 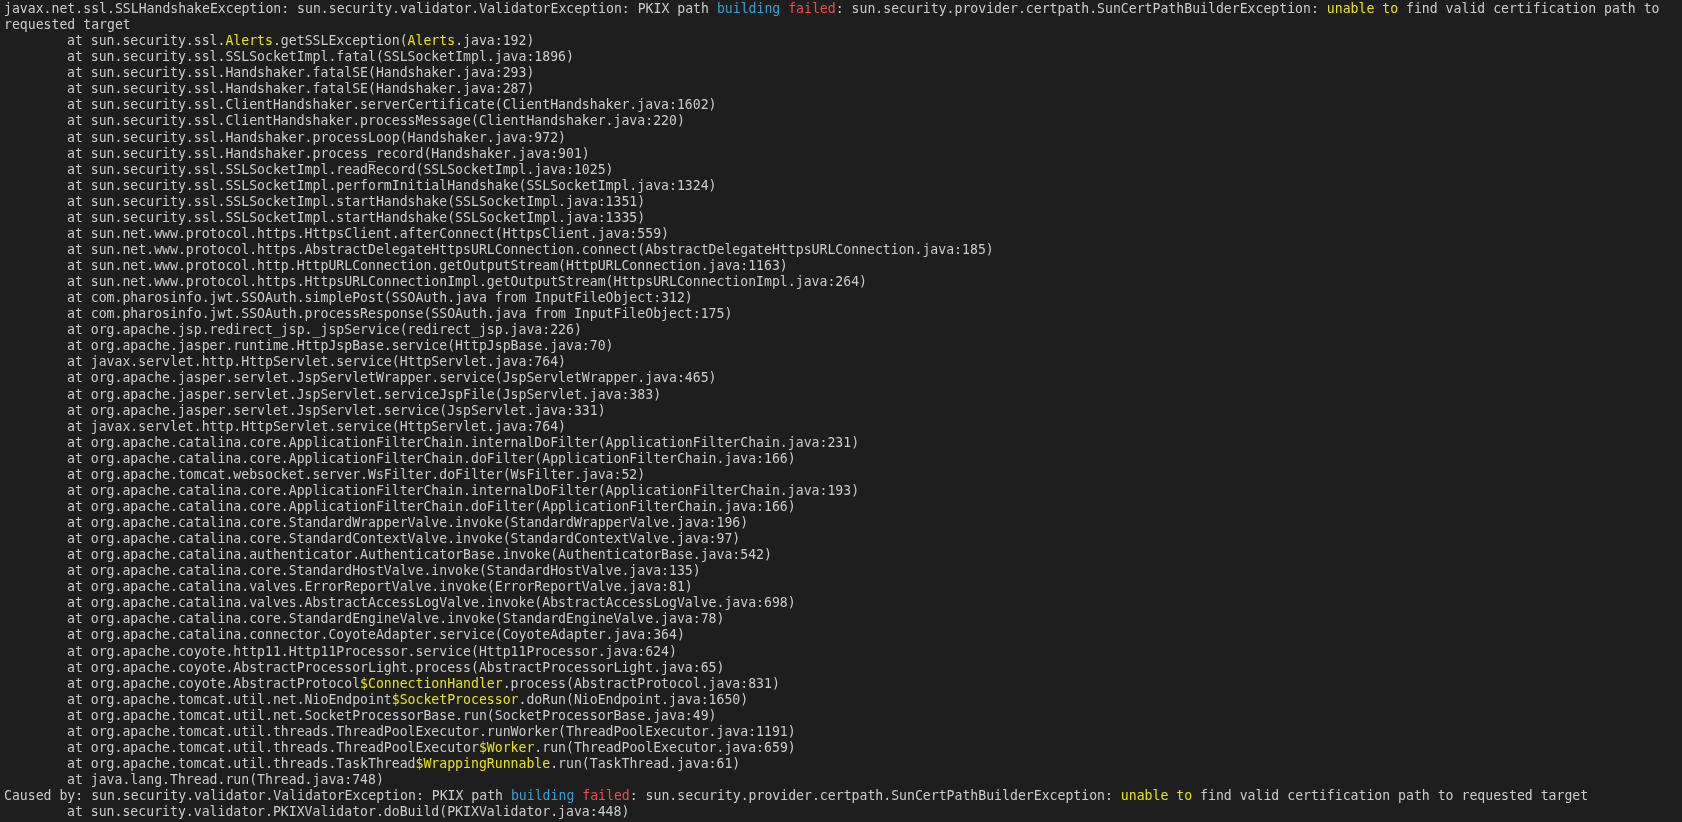 I want to click on stack-trace-line: at org.apache.tomcat.websocket.server.WsFilter.doFilter(WsFilter.java:52), so click(x=356, y=474).